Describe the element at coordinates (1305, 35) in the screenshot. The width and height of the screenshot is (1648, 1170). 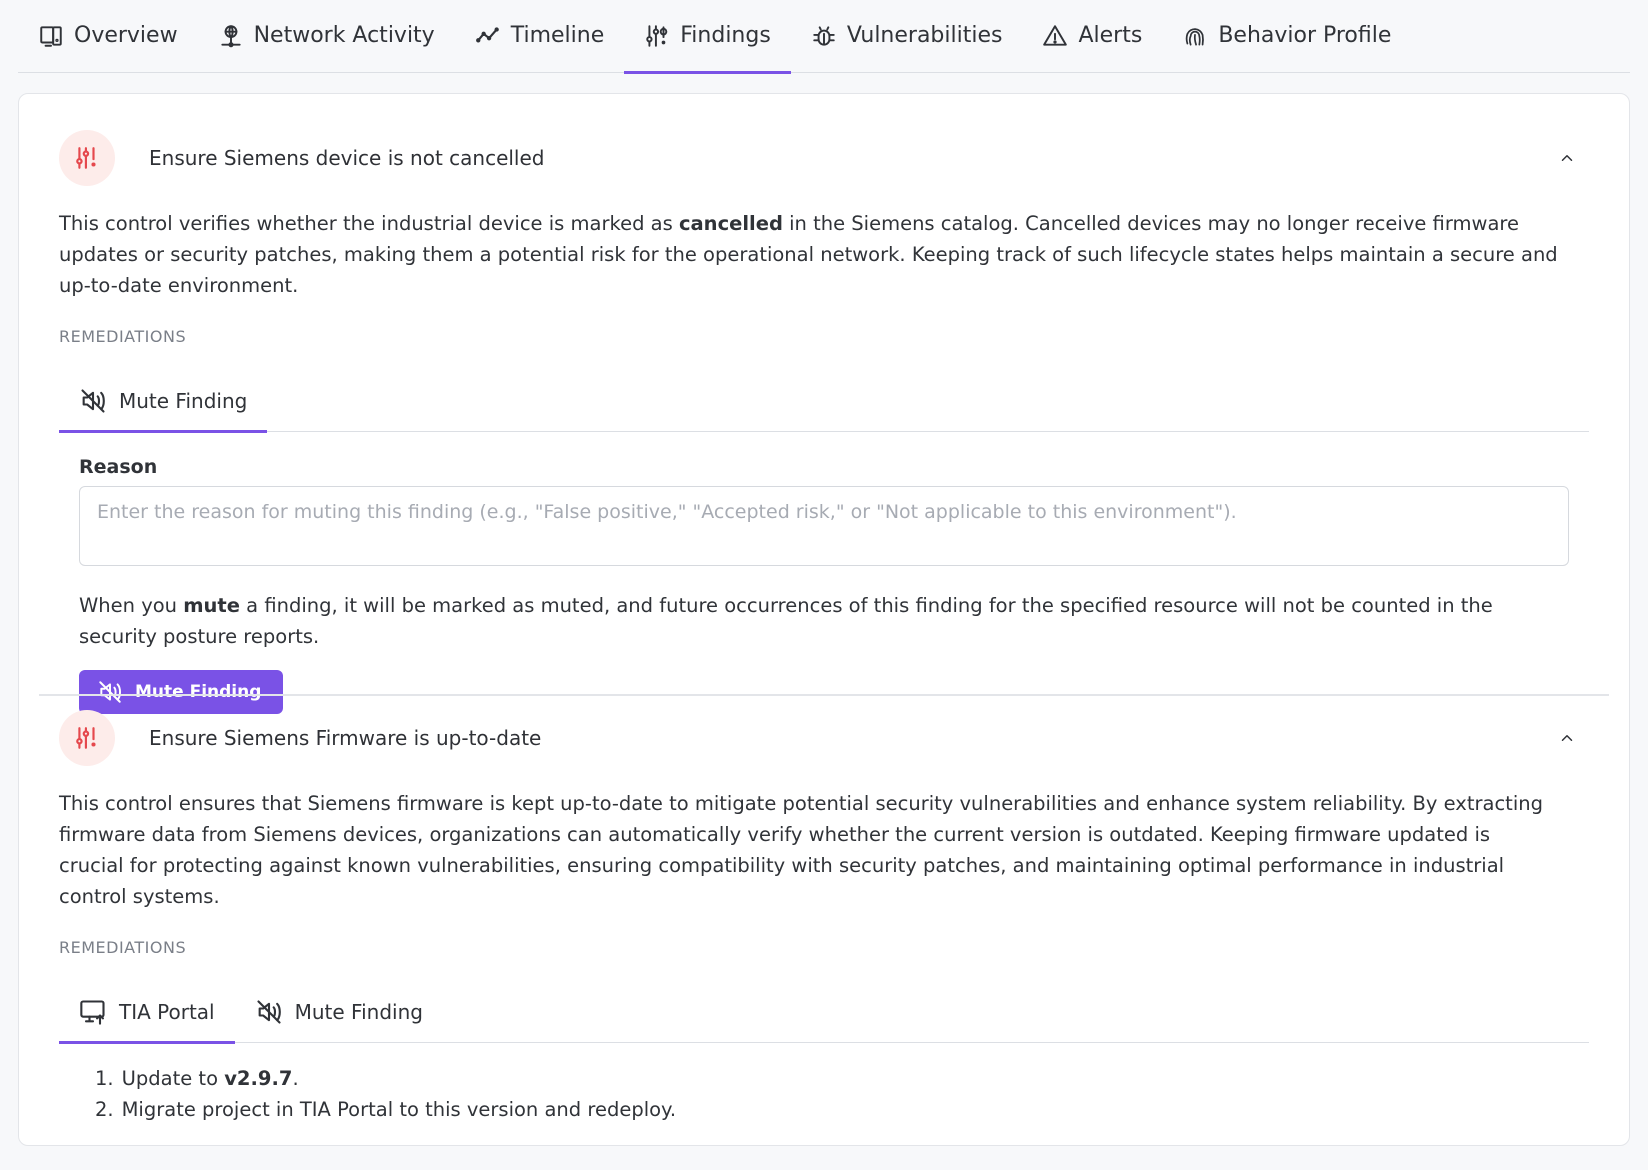
I see `tab-label: Behavior Profile` at that location.